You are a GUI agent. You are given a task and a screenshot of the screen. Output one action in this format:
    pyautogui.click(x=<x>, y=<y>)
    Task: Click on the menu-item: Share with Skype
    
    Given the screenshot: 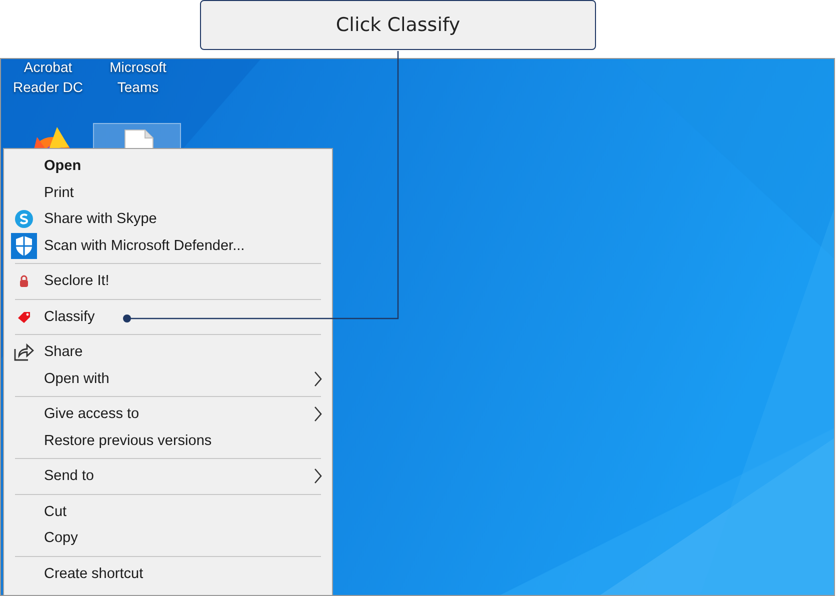 What is the action you would take?
    pyautogui.click(x=168, y=219)
    